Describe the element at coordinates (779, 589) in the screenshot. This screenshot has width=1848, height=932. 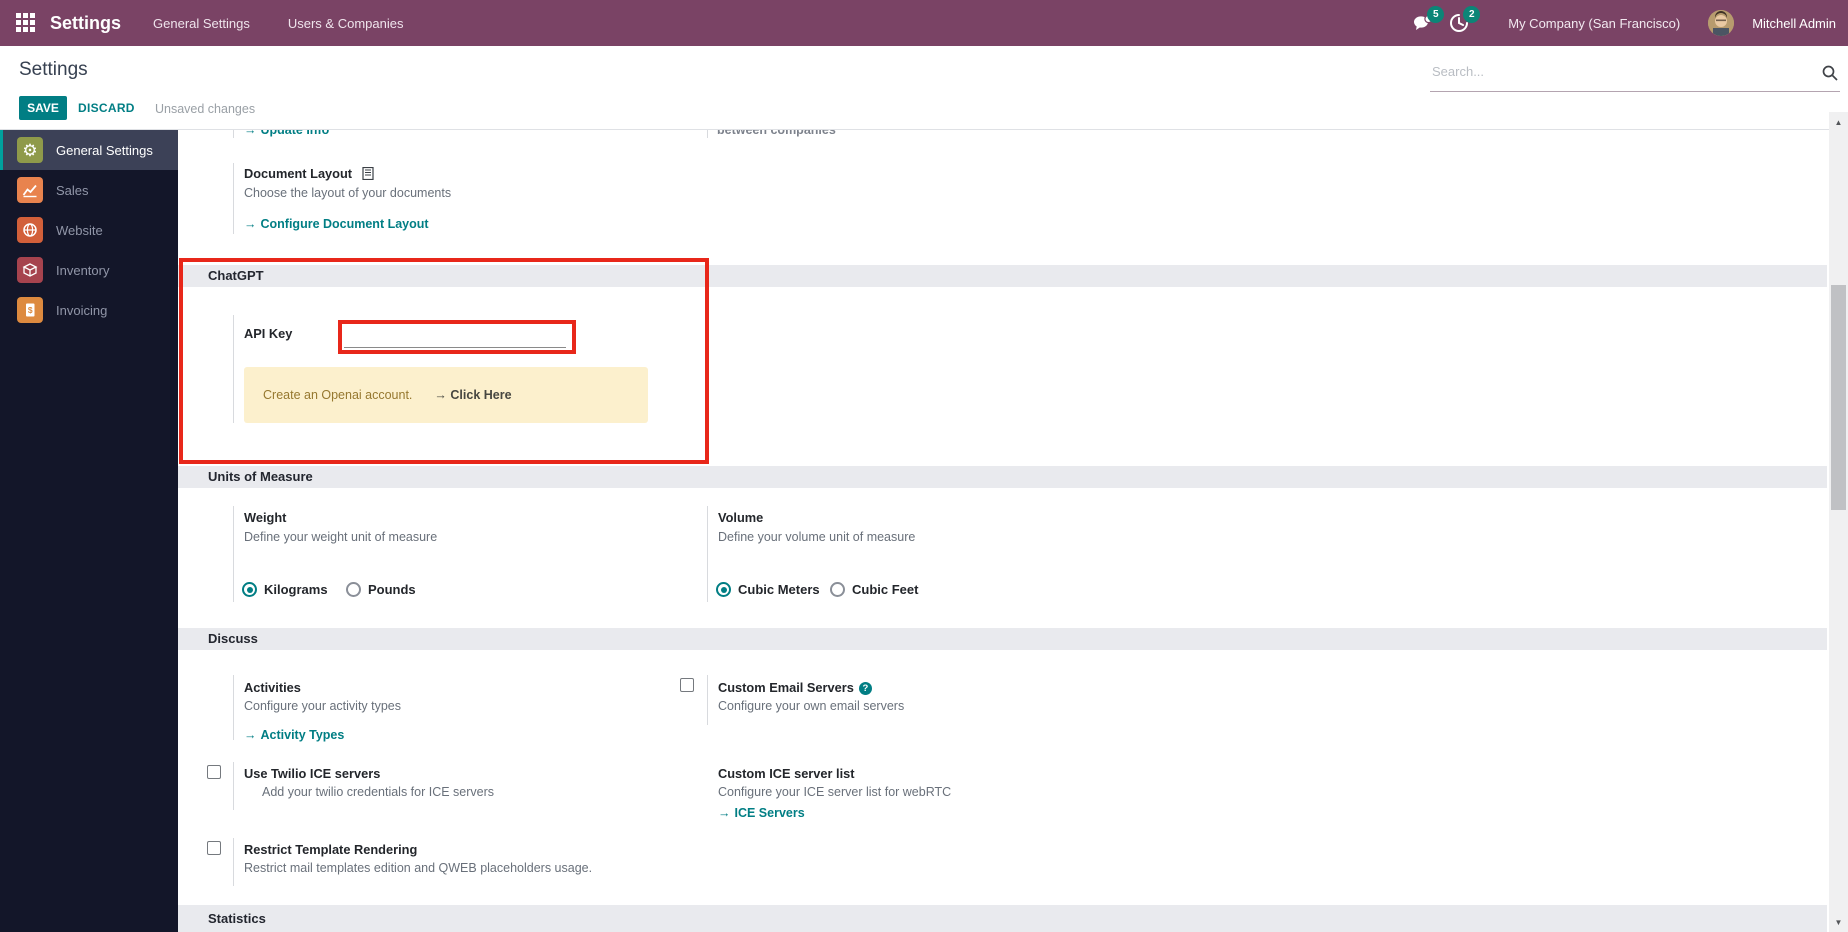
I see `radio-cubic-meters-label: Cubic Meters` at that location.